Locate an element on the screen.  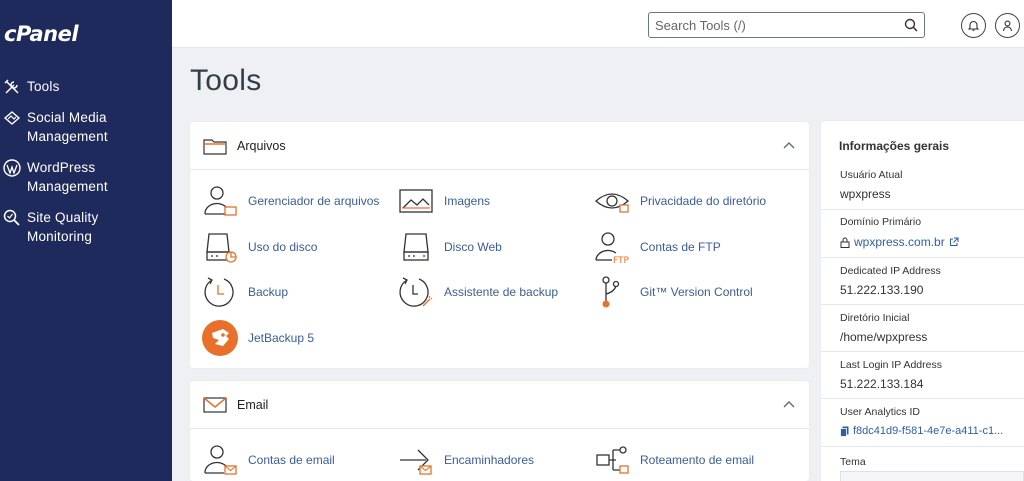
tool-forwarders: Encaminhadores is located at coordinates (466, 460).